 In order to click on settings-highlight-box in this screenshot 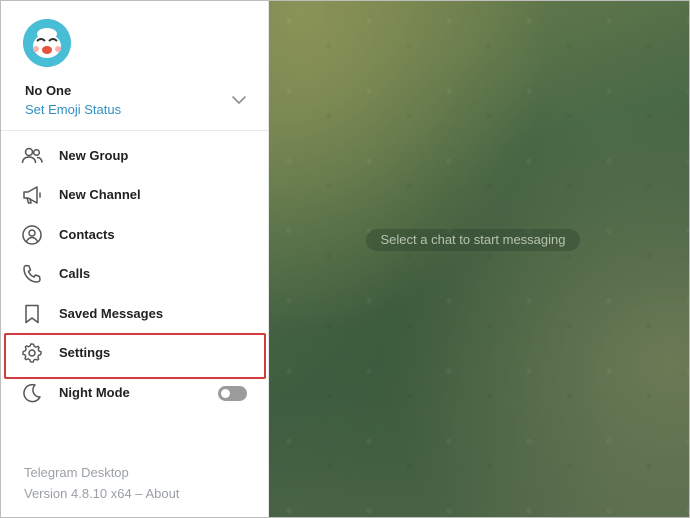, I will do `click(135, 356)`.